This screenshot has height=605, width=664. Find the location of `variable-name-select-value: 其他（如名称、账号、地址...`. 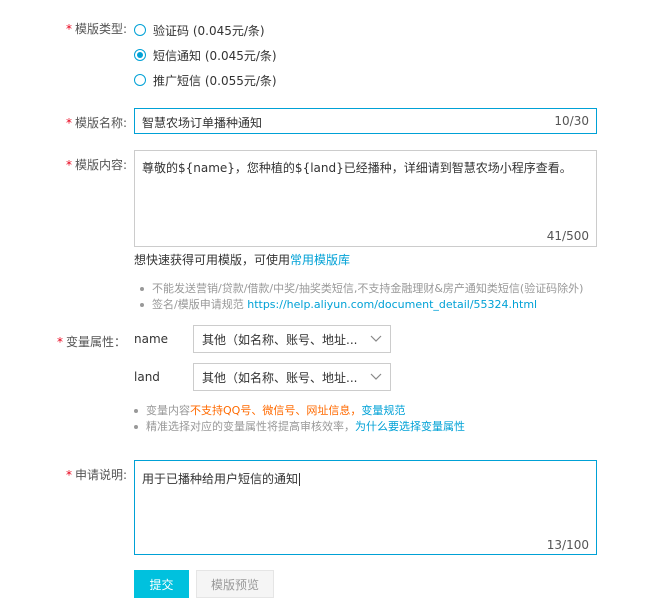

variable-name-select-value: 其他（如名称、账号、地址... is located at coordinates (280, 339).